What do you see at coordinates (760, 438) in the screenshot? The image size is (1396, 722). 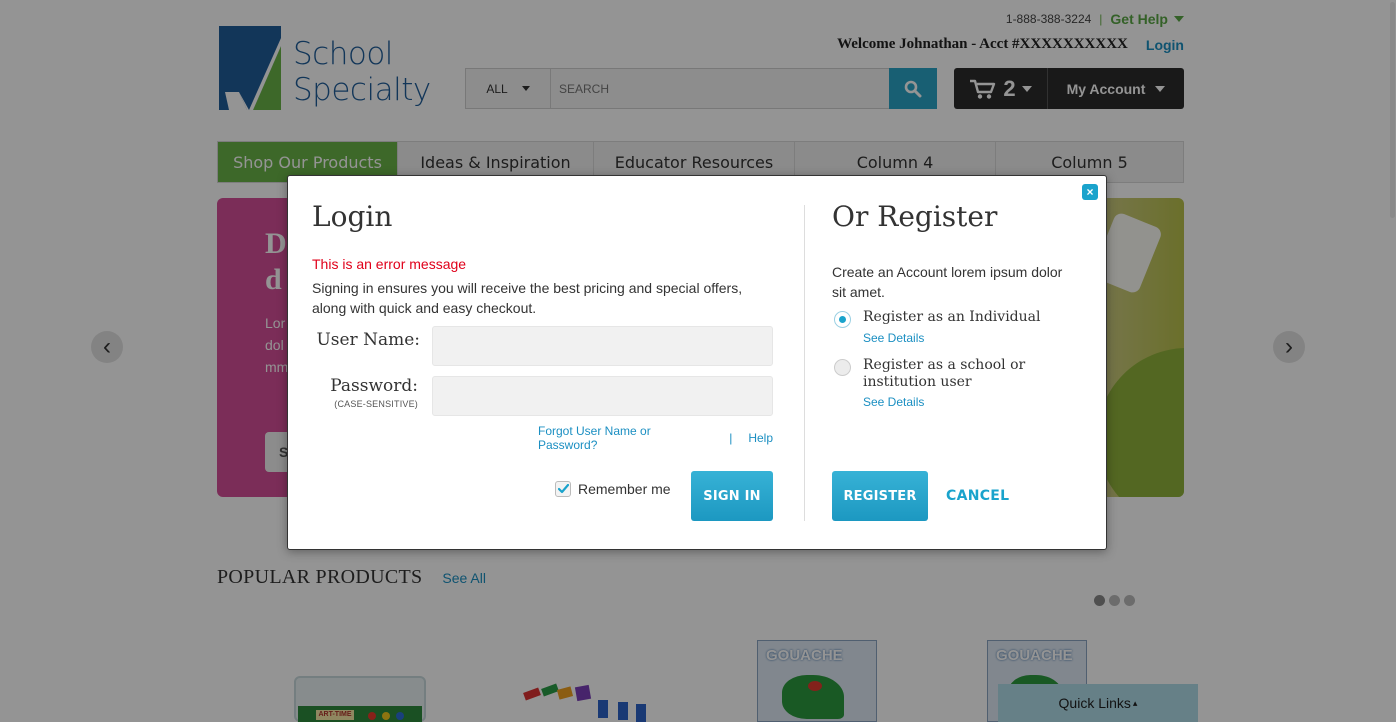 I see `help-link: Help` at bounding box center [760, 438].